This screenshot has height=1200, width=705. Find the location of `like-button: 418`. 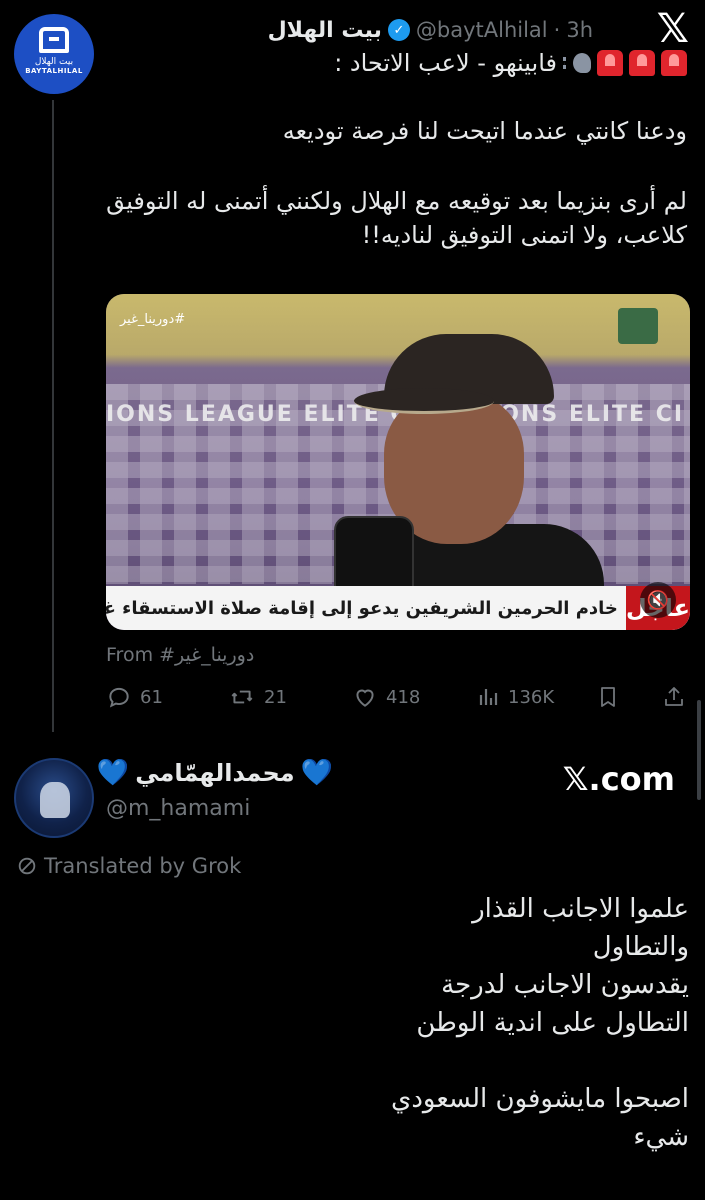

like-button: 418 is located at coordinates (386, 697).